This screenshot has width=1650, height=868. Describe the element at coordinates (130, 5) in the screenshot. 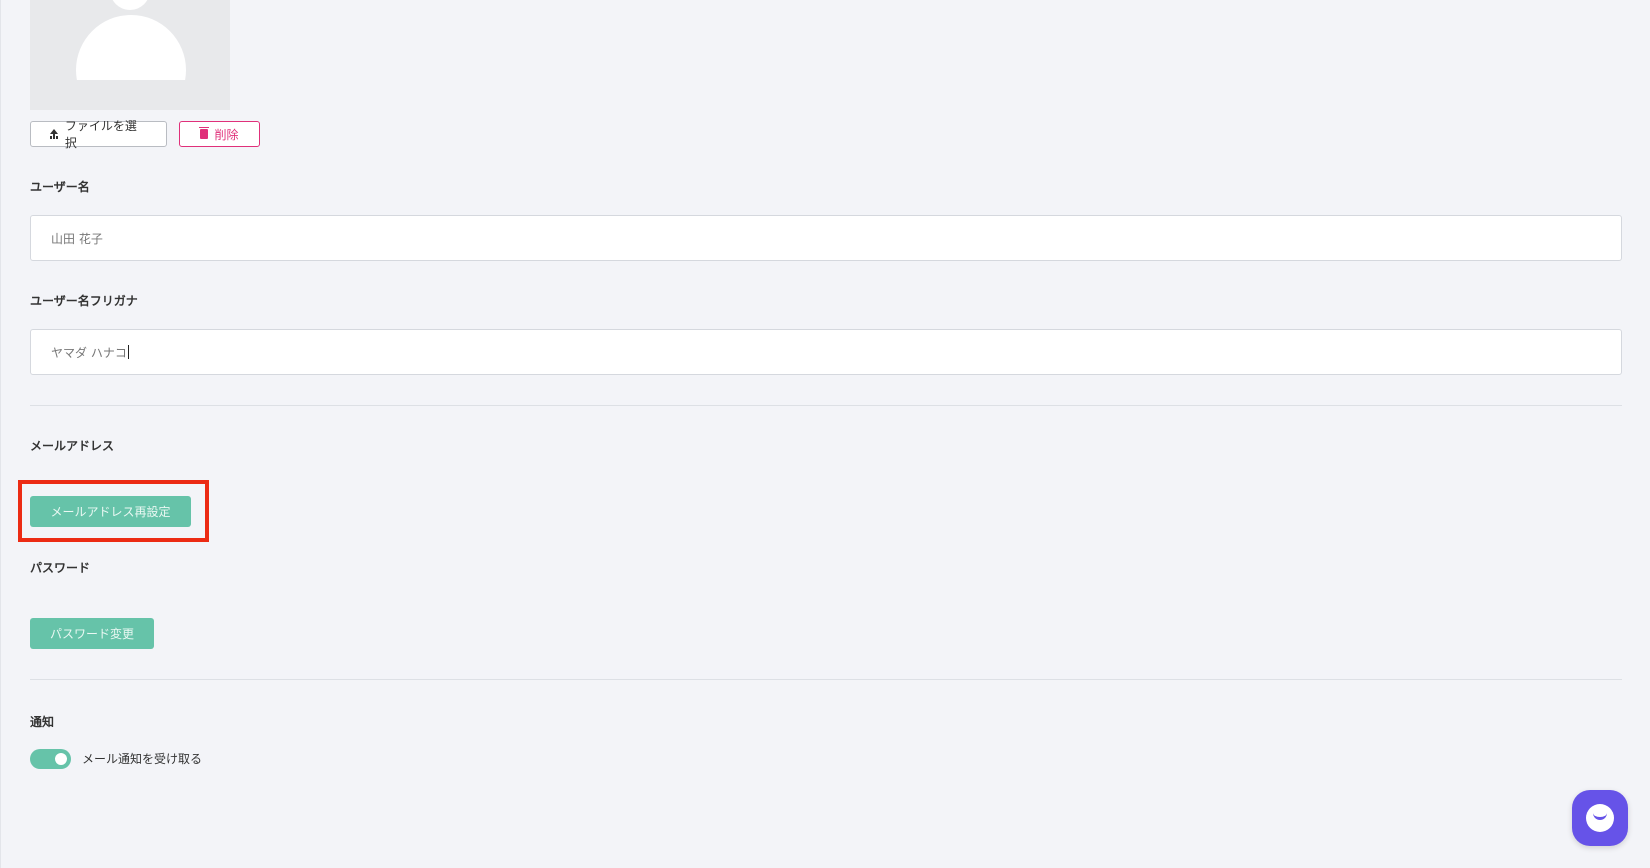

I see `avatar-head-shape` at that location.